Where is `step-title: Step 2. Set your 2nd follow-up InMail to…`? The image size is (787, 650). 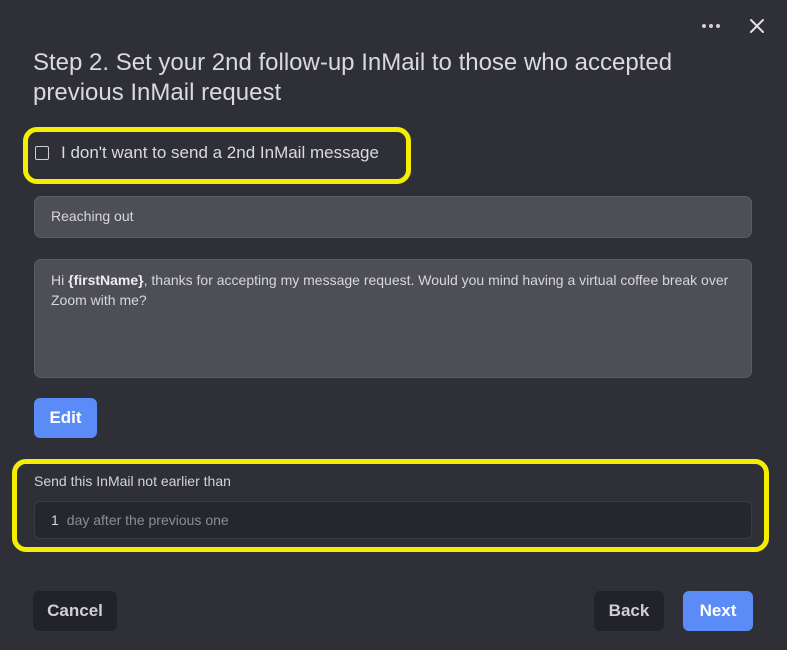 step-title: Step 2. Set your 2nd follow-up InMail to… is located at coordinates (353, 77).